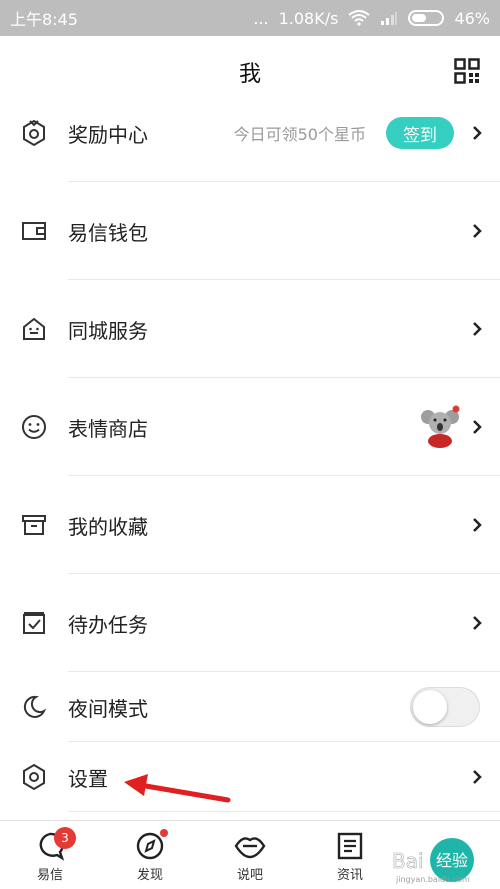 Image resolution: width=500 pixels, height=889 pixels. What do you see at coordinates (250, 329) in the screenshot?
I see `menu-item-city-service: 同城服务` at bounding box center [250, 329].